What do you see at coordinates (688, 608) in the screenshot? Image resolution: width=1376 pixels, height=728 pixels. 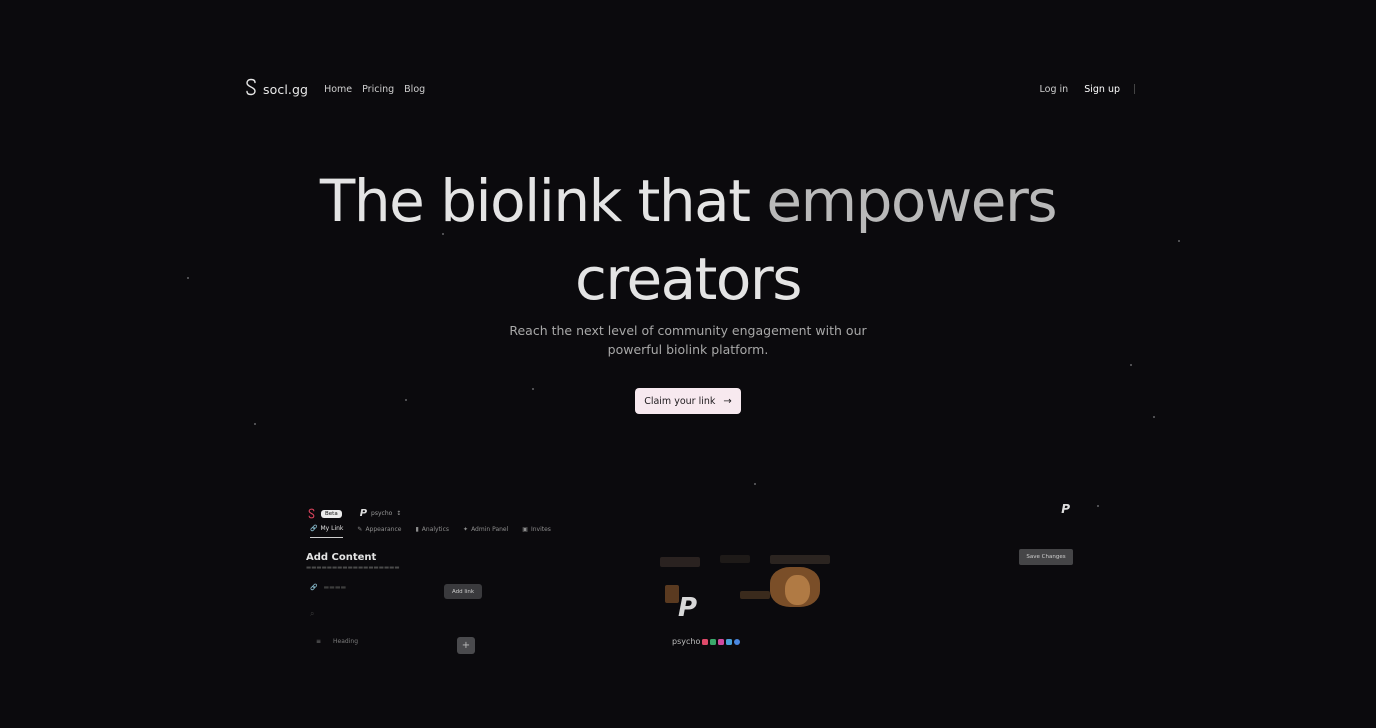 I see `profile-avatar: P` at bounding box center [688, 608].